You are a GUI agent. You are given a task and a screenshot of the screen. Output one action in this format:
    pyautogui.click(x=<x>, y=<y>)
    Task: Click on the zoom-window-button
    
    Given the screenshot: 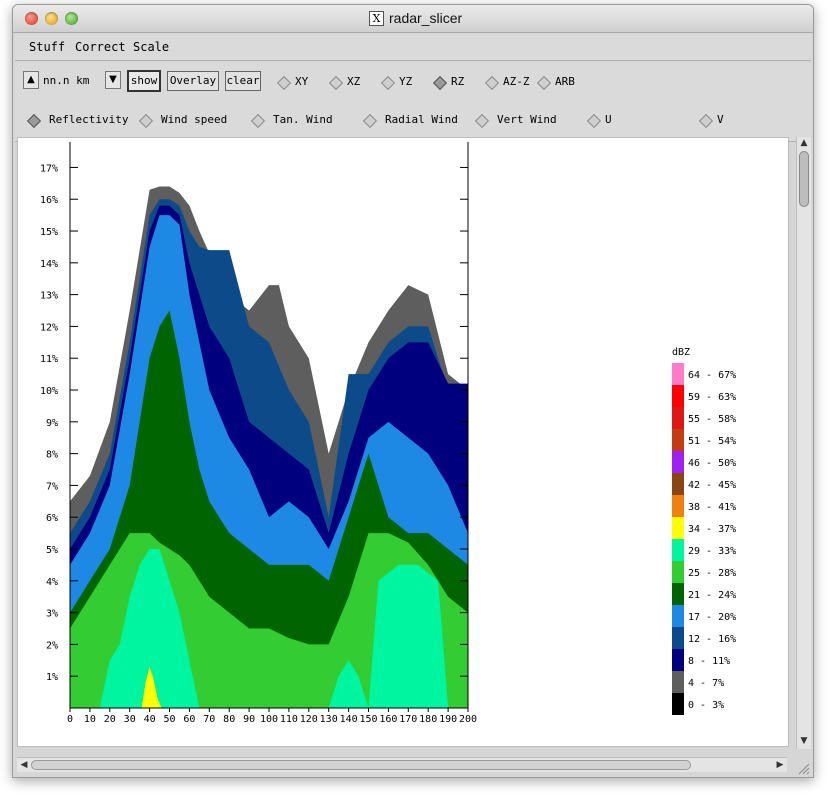 What is the action you would take?
    pyautogui.click(x=71, y=18)
    